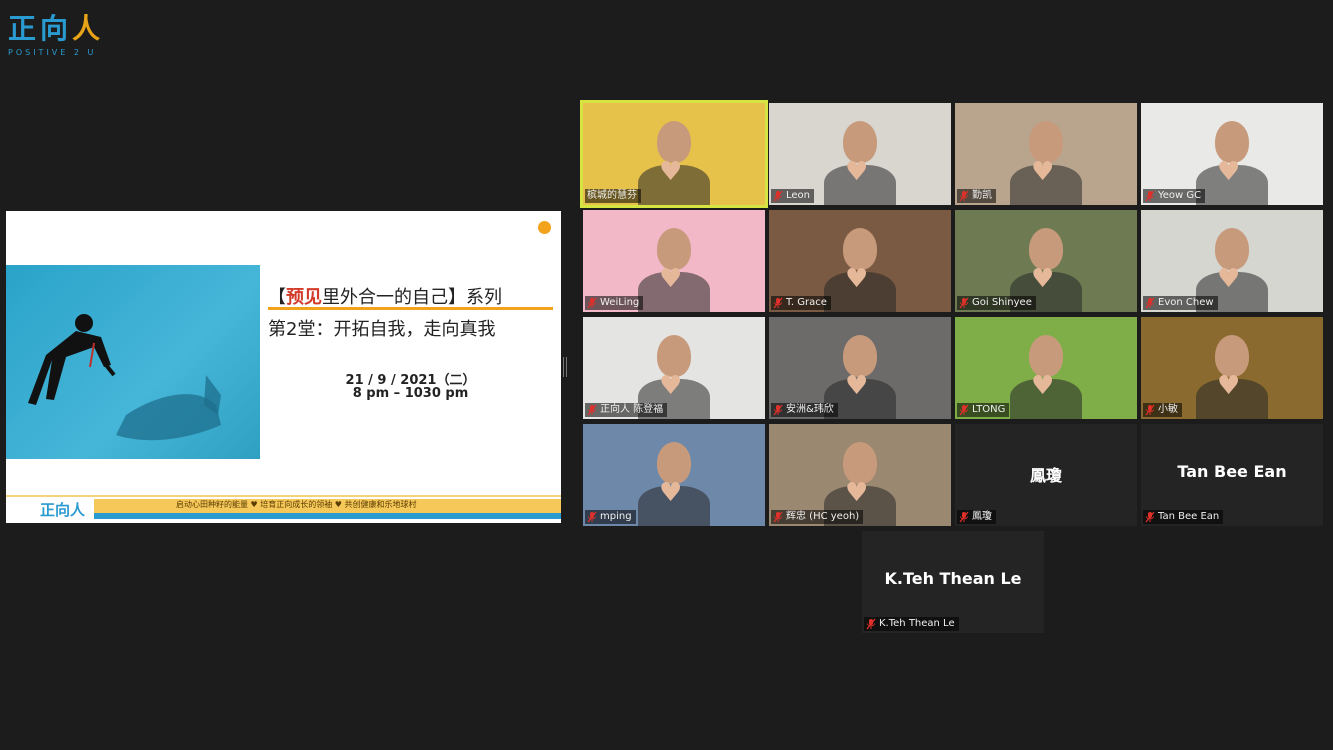 Image resolution: width=1333 pixels, height=750 pixels. I want to click on participant-name-text: 槟城的慧芬, so click(612, 195).